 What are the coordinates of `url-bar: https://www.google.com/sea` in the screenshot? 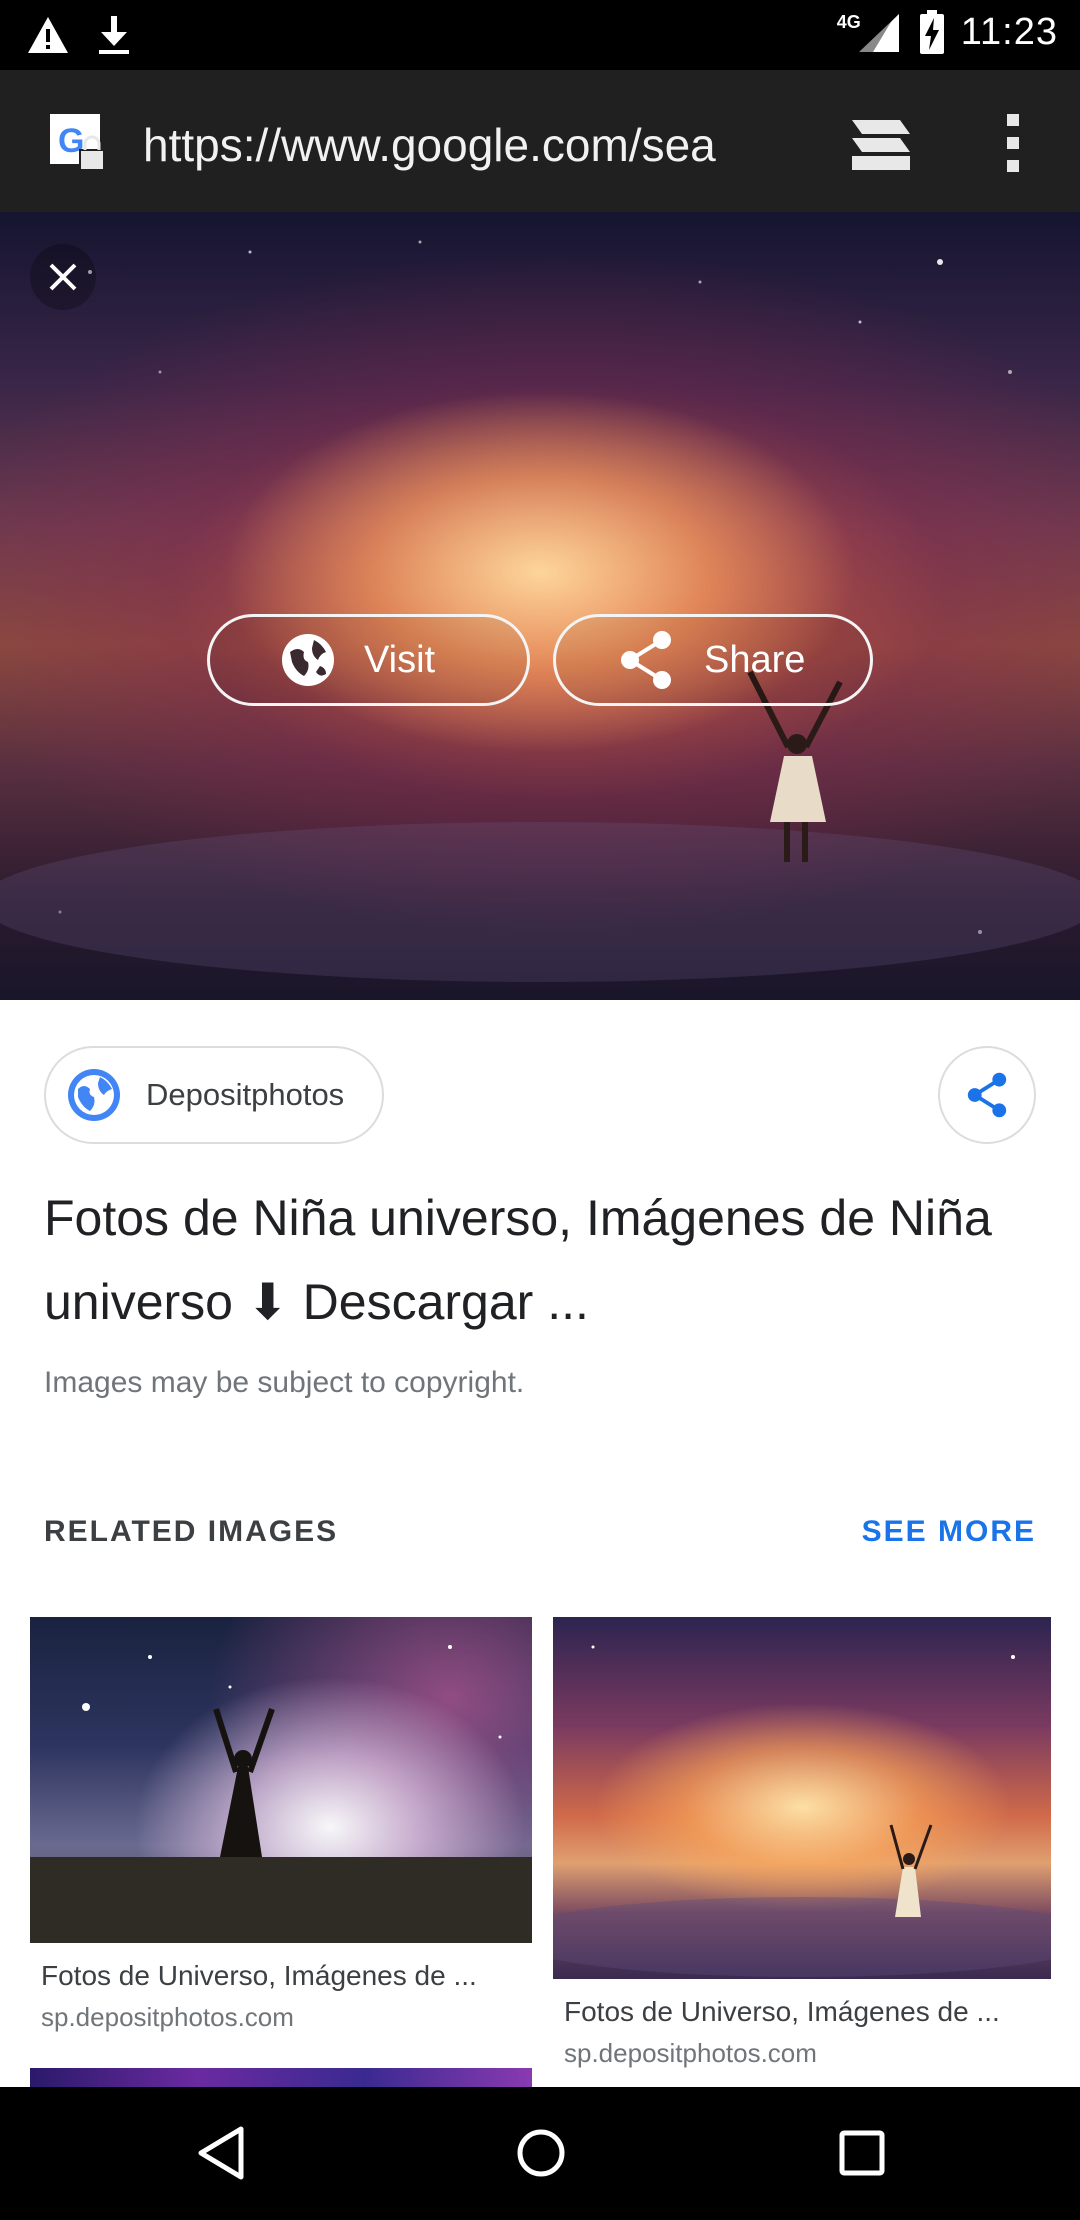 It's located at (473, 145).